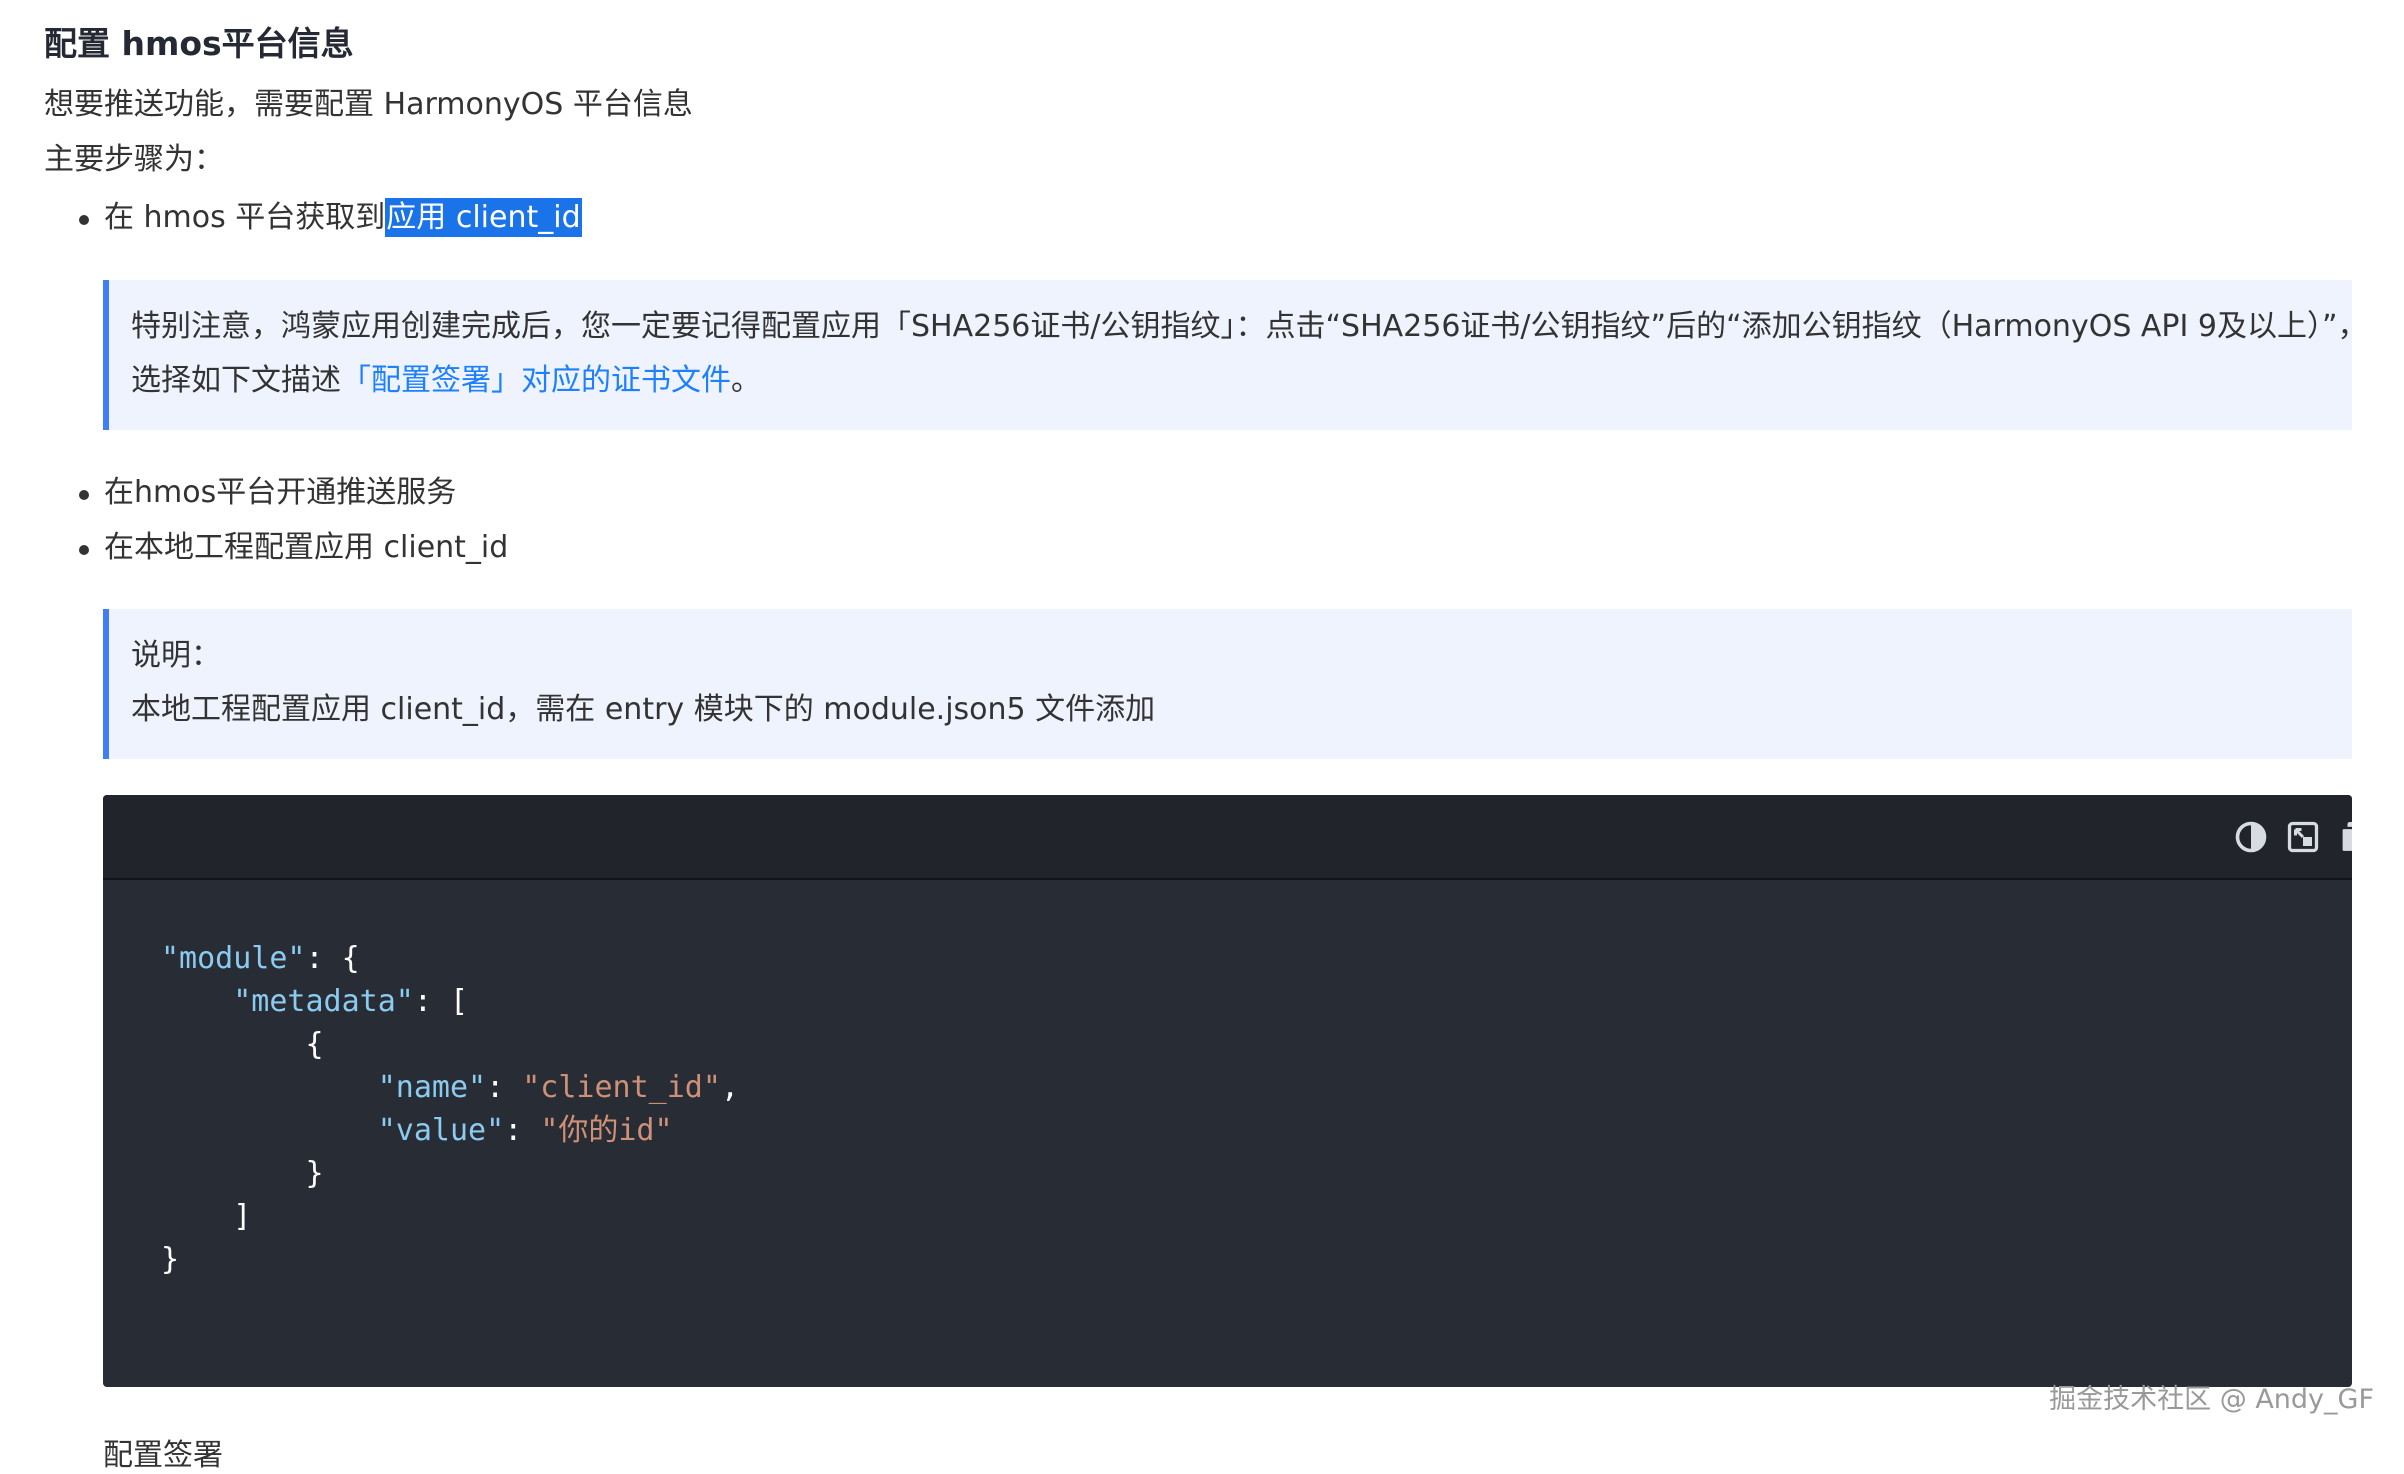 The image size is (2404, 1474). I want to click on selected-text: 应用 client_id, so click(483, 217).